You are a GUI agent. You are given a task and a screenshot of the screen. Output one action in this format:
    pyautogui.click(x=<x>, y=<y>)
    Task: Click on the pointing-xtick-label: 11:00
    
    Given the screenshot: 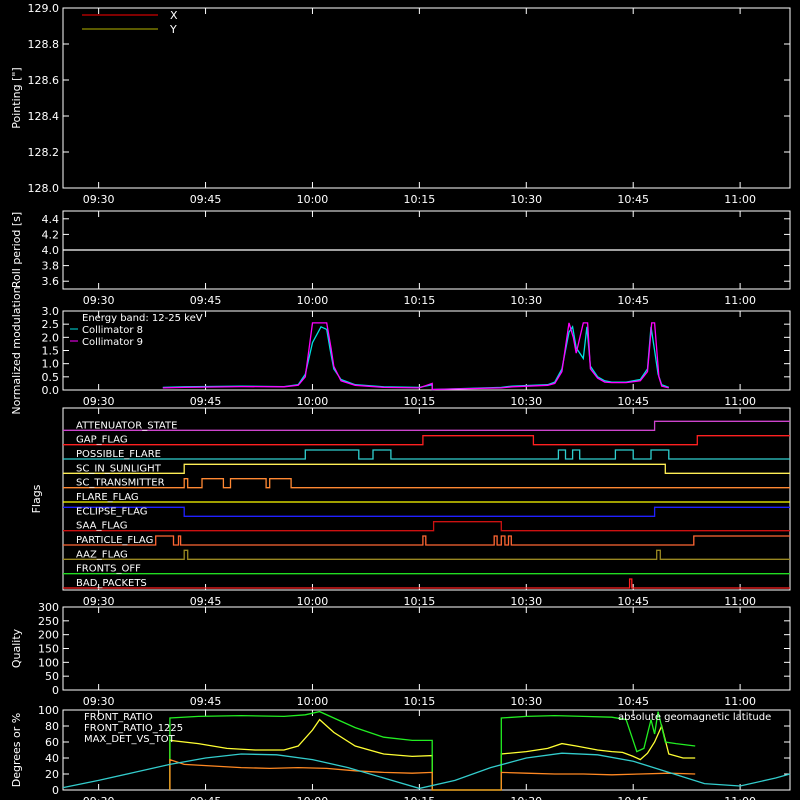 What is the action you would take?
    pyautogui.click(x=740, y=199)
    